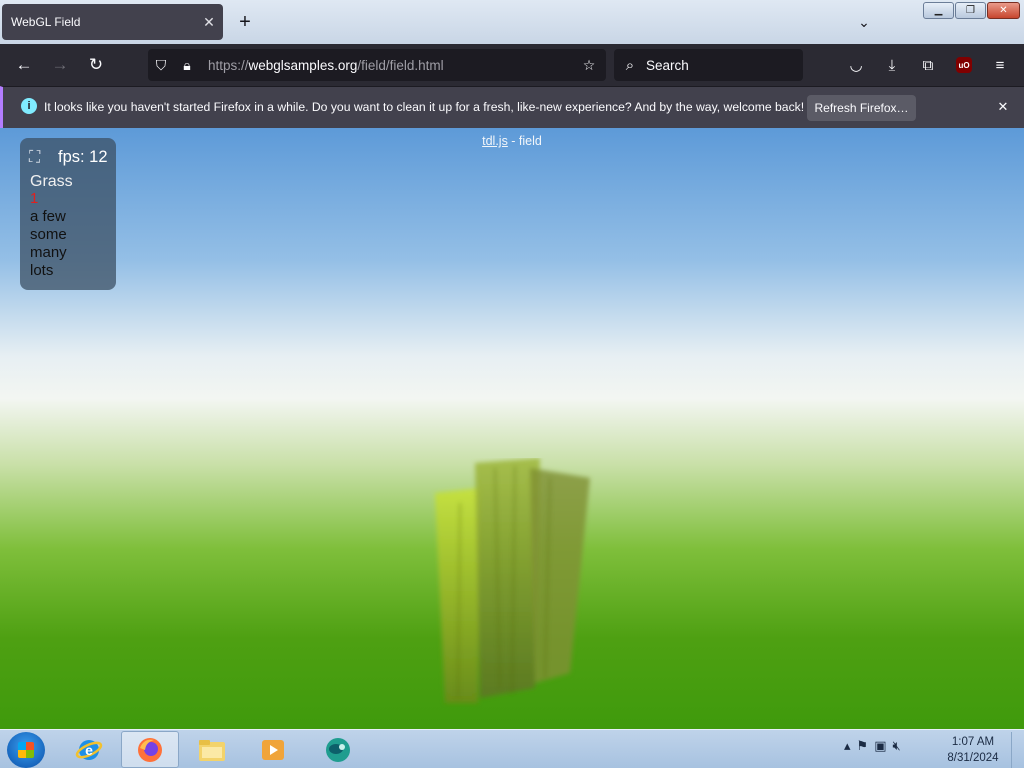  I want to click on clock-date: 8/31/2024, so click(973, 758).